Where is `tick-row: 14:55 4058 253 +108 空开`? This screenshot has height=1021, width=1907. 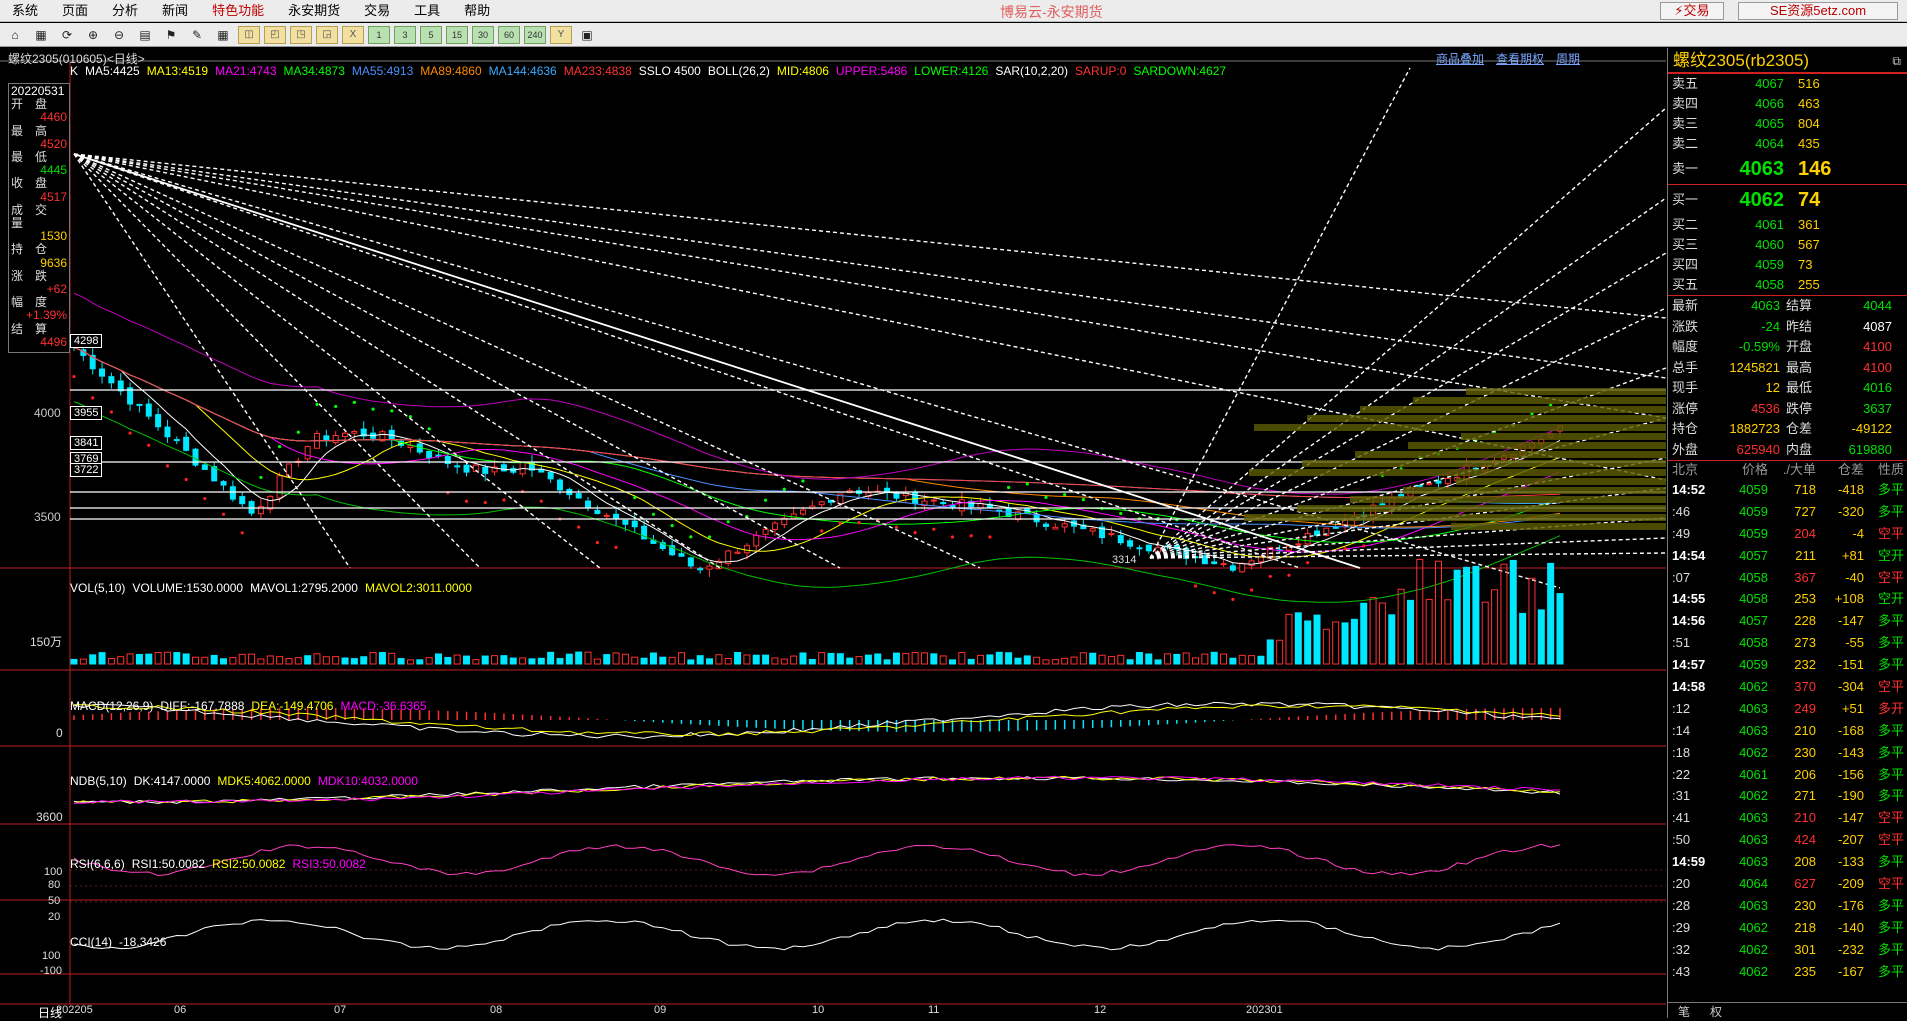 tick-row: 14:55 4058 253 +108 空开 is located at coordinates (1787, 599).